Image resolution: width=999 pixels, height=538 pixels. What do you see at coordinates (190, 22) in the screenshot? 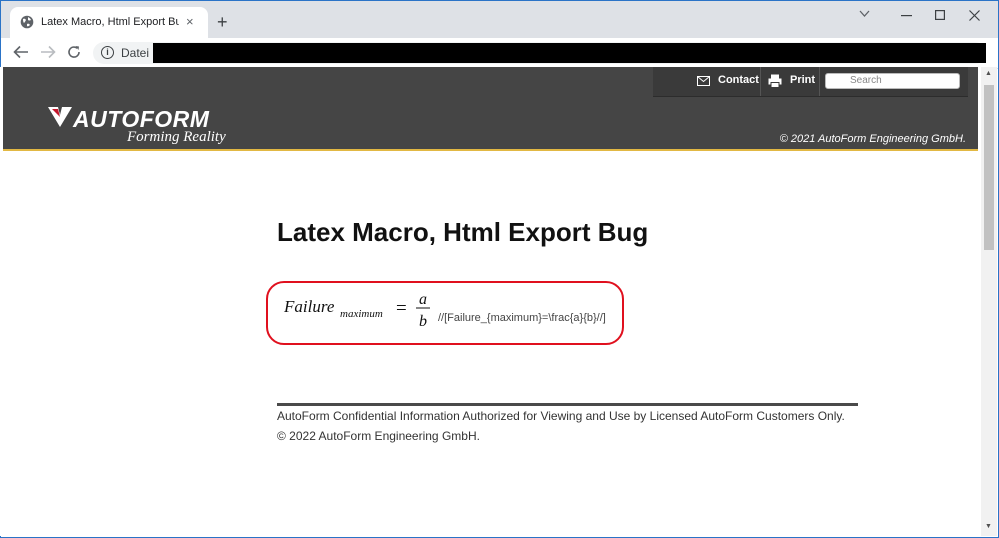
I see `tab-close-icon: ×` at bounding box center [190, 22].